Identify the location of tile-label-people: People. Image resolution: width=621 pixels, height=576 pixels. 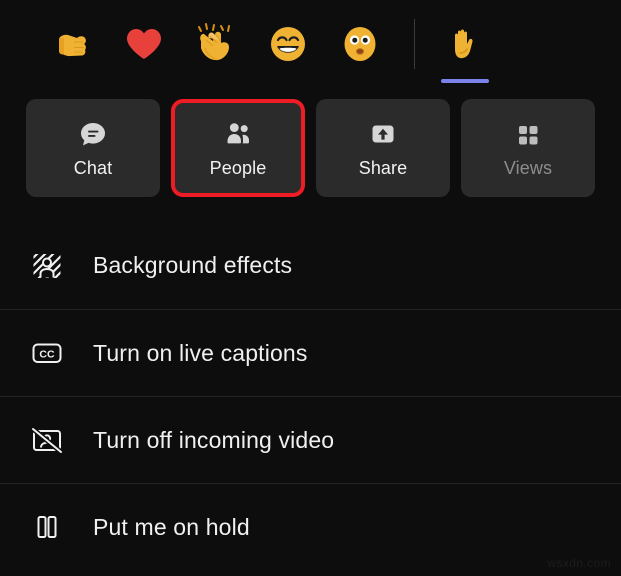
(238, 168).